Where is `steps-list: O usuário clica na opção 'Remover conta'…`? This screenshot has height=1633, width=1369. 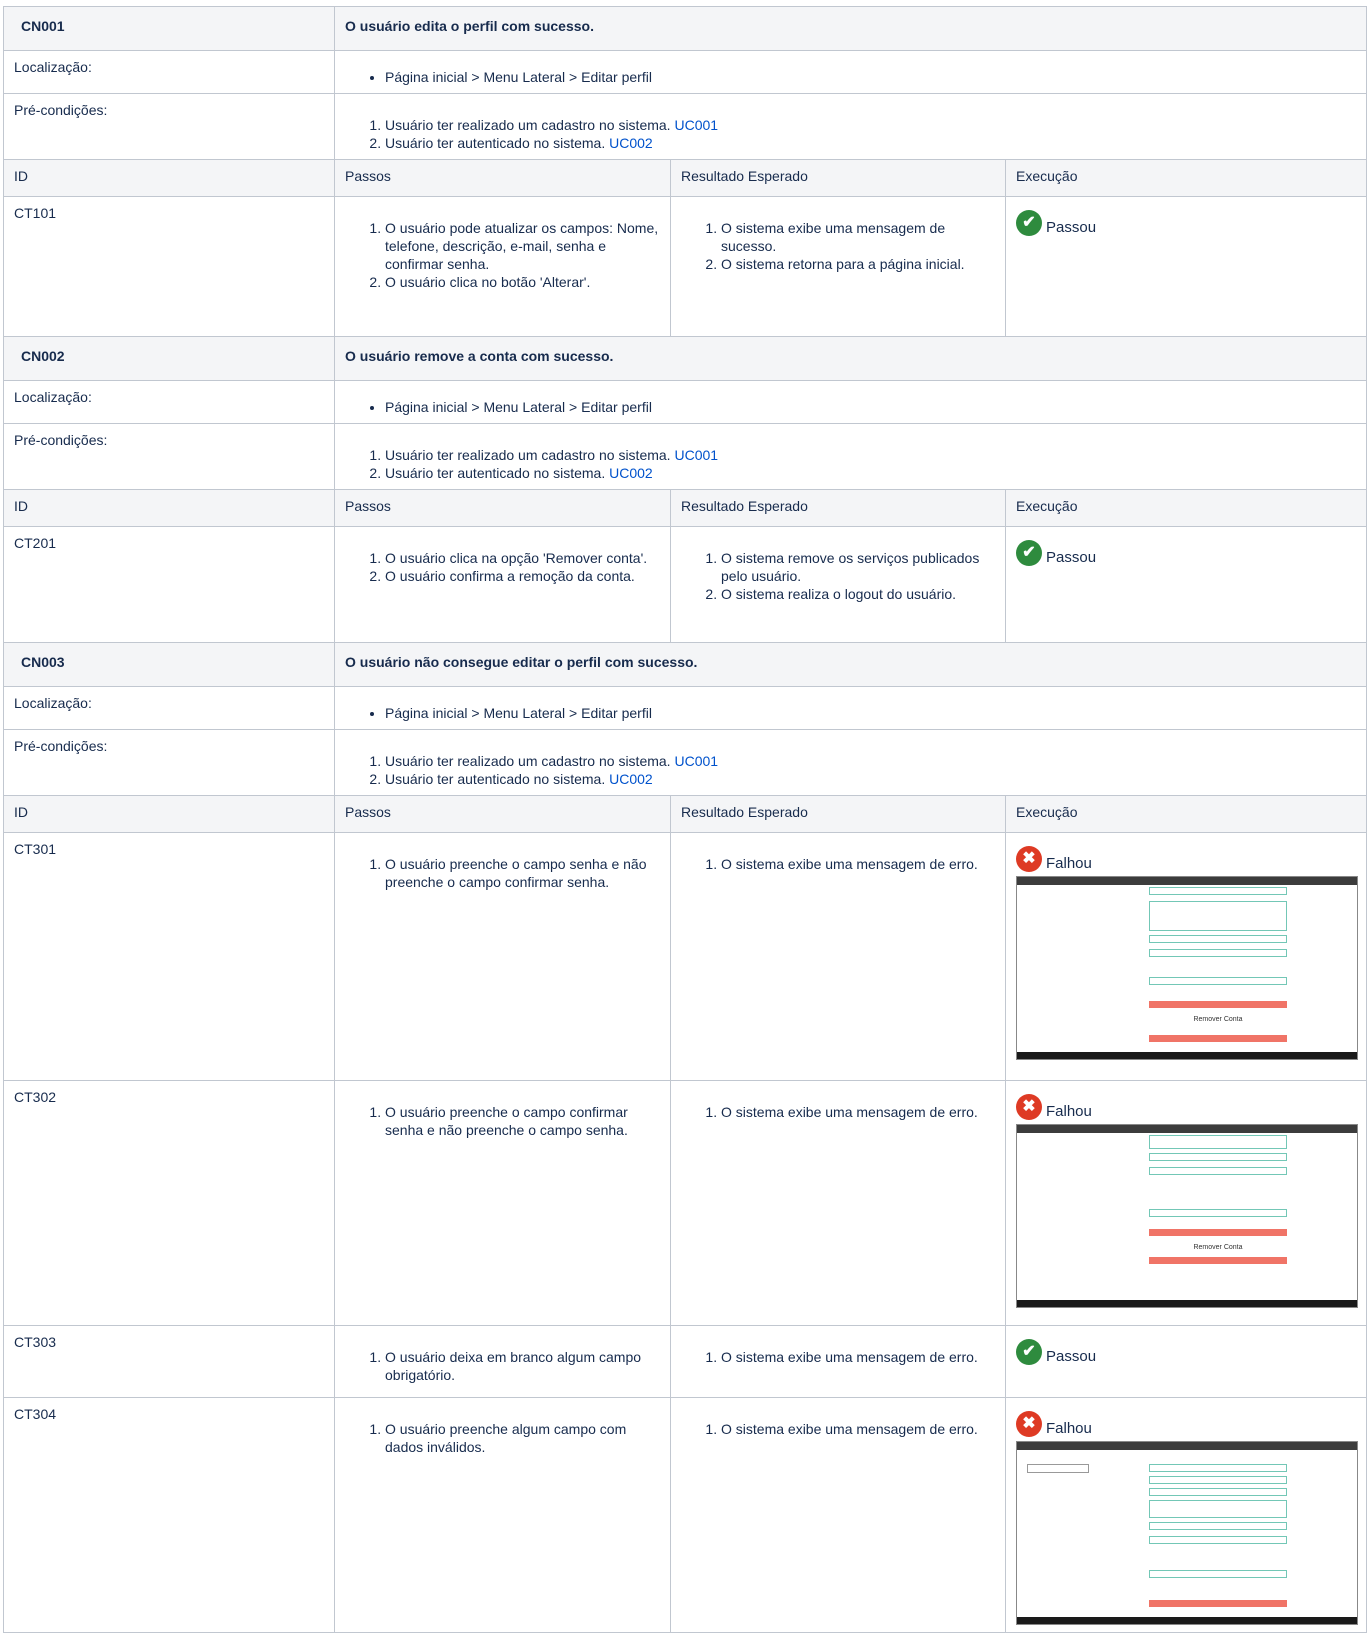
steps-list: O usuário clica na opção 'Remover conta'… is located at coordinates (502, 567).